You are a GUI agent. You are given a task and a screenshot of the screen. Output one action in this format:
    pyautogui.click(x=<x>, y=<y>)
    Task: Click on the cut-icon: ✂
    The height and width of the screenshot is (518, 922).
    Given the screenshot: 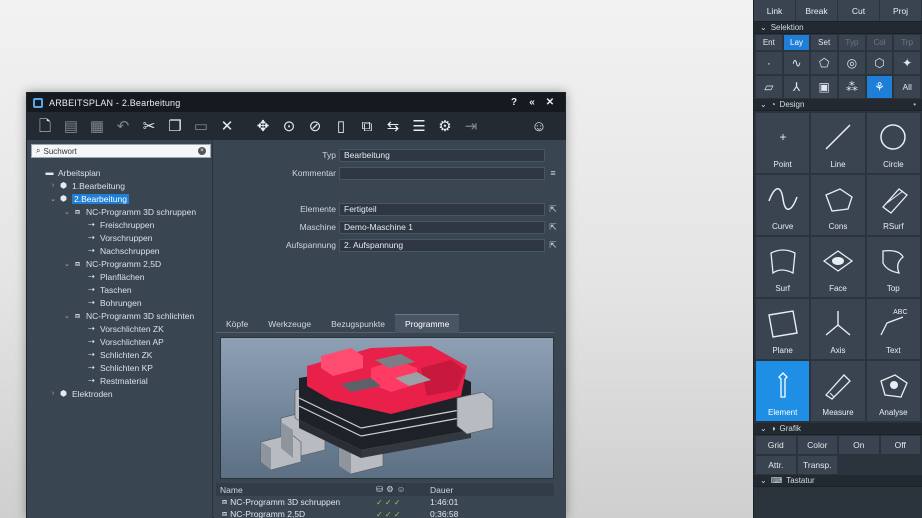 What is the action you would take?
    pyautogui.click(x=149, y=126)
    